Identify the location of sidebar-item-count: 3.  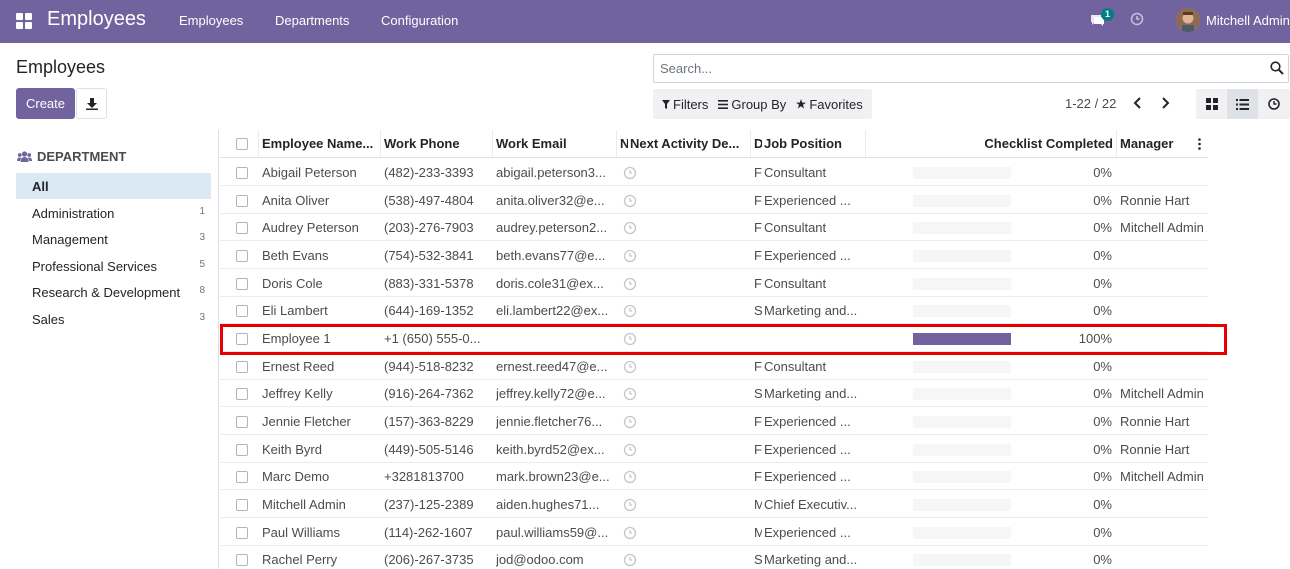
(202, 317).